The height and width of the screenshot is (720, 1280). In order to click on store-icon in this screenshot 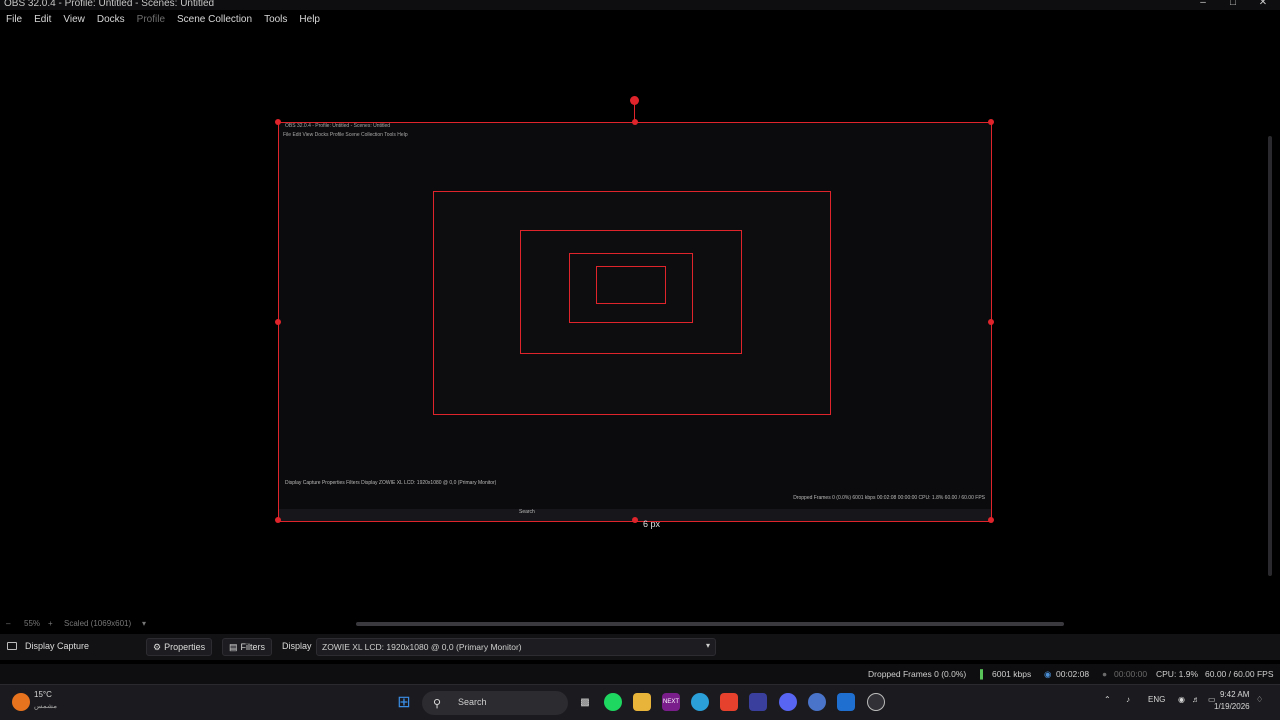, I will do `click(758, 702)`.